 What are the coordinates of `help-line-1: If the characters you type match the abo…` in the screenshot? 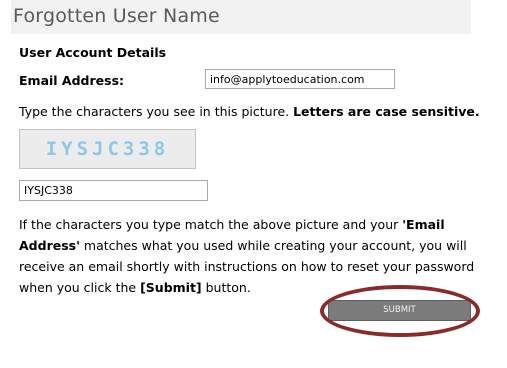 It's located at (244, 224).